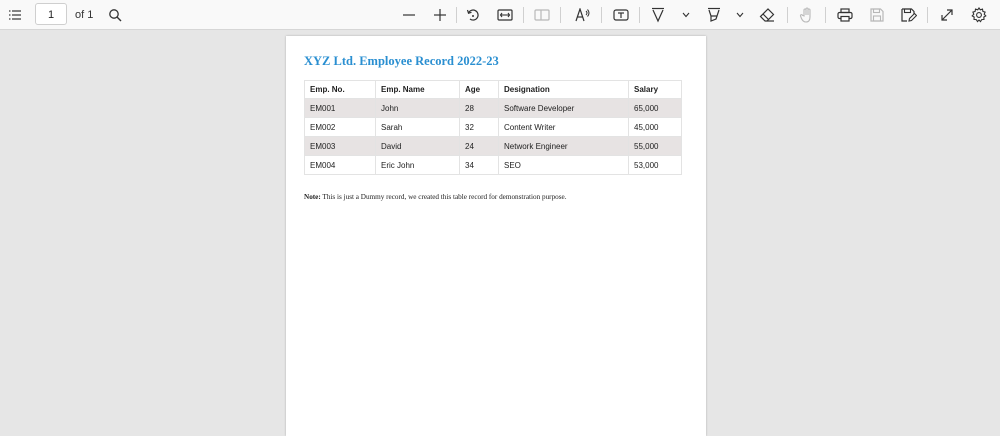 This screenshot has width=1000, height=436. Describe the element at coordinates (479, 127) in the screenshot. I see `table-cell: 32` at that location.